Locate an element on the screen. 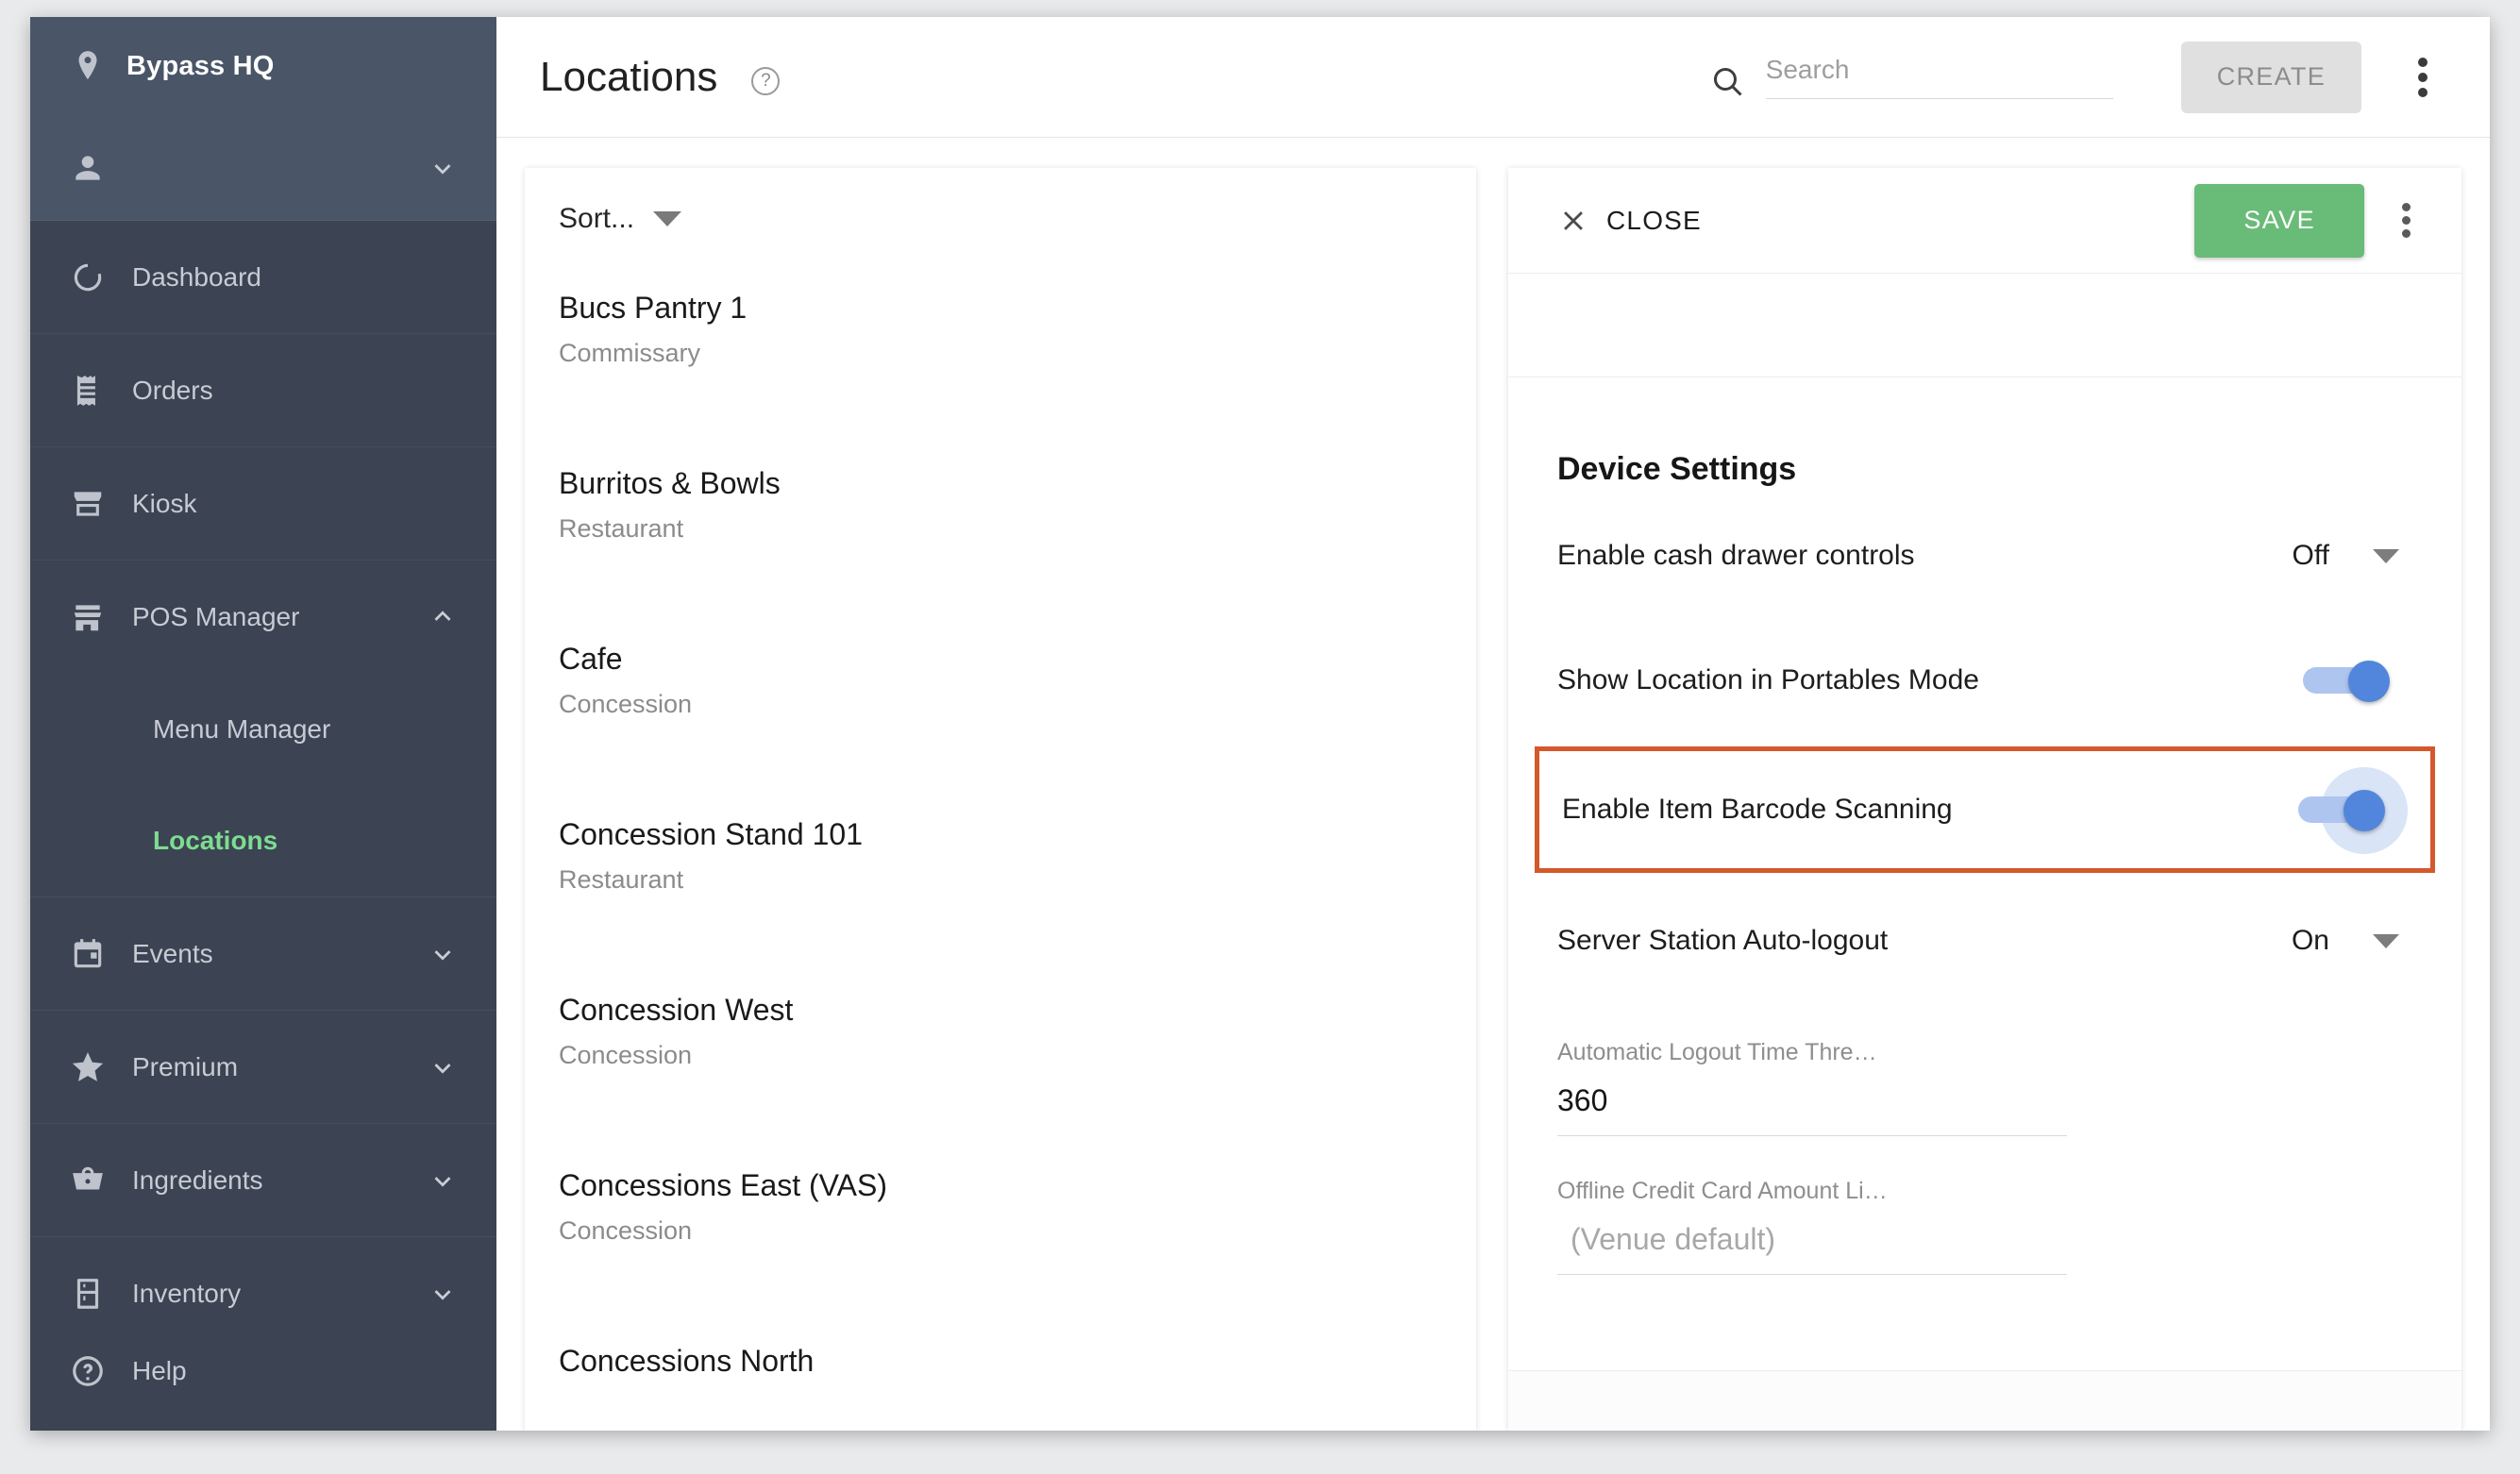  sidebar-item-premium: Premium is located at coordinates (263, 1067).